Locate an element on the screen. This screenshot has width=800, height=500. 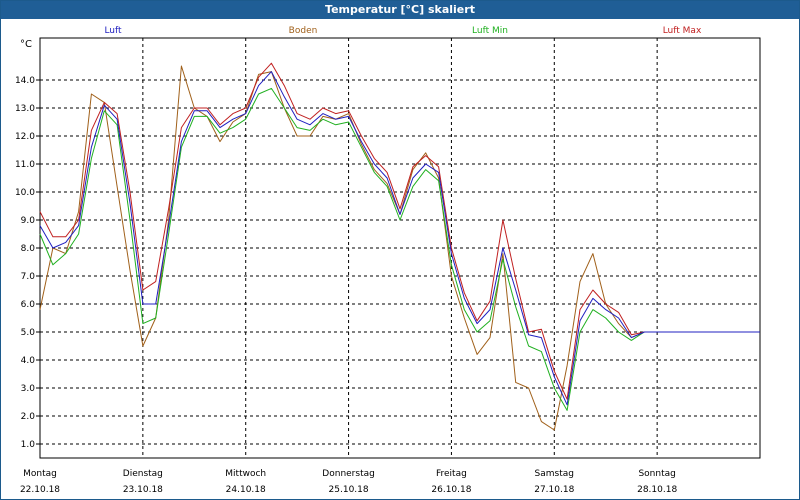
y-tick-label: 3.0 is located at coordinates (28, 389).